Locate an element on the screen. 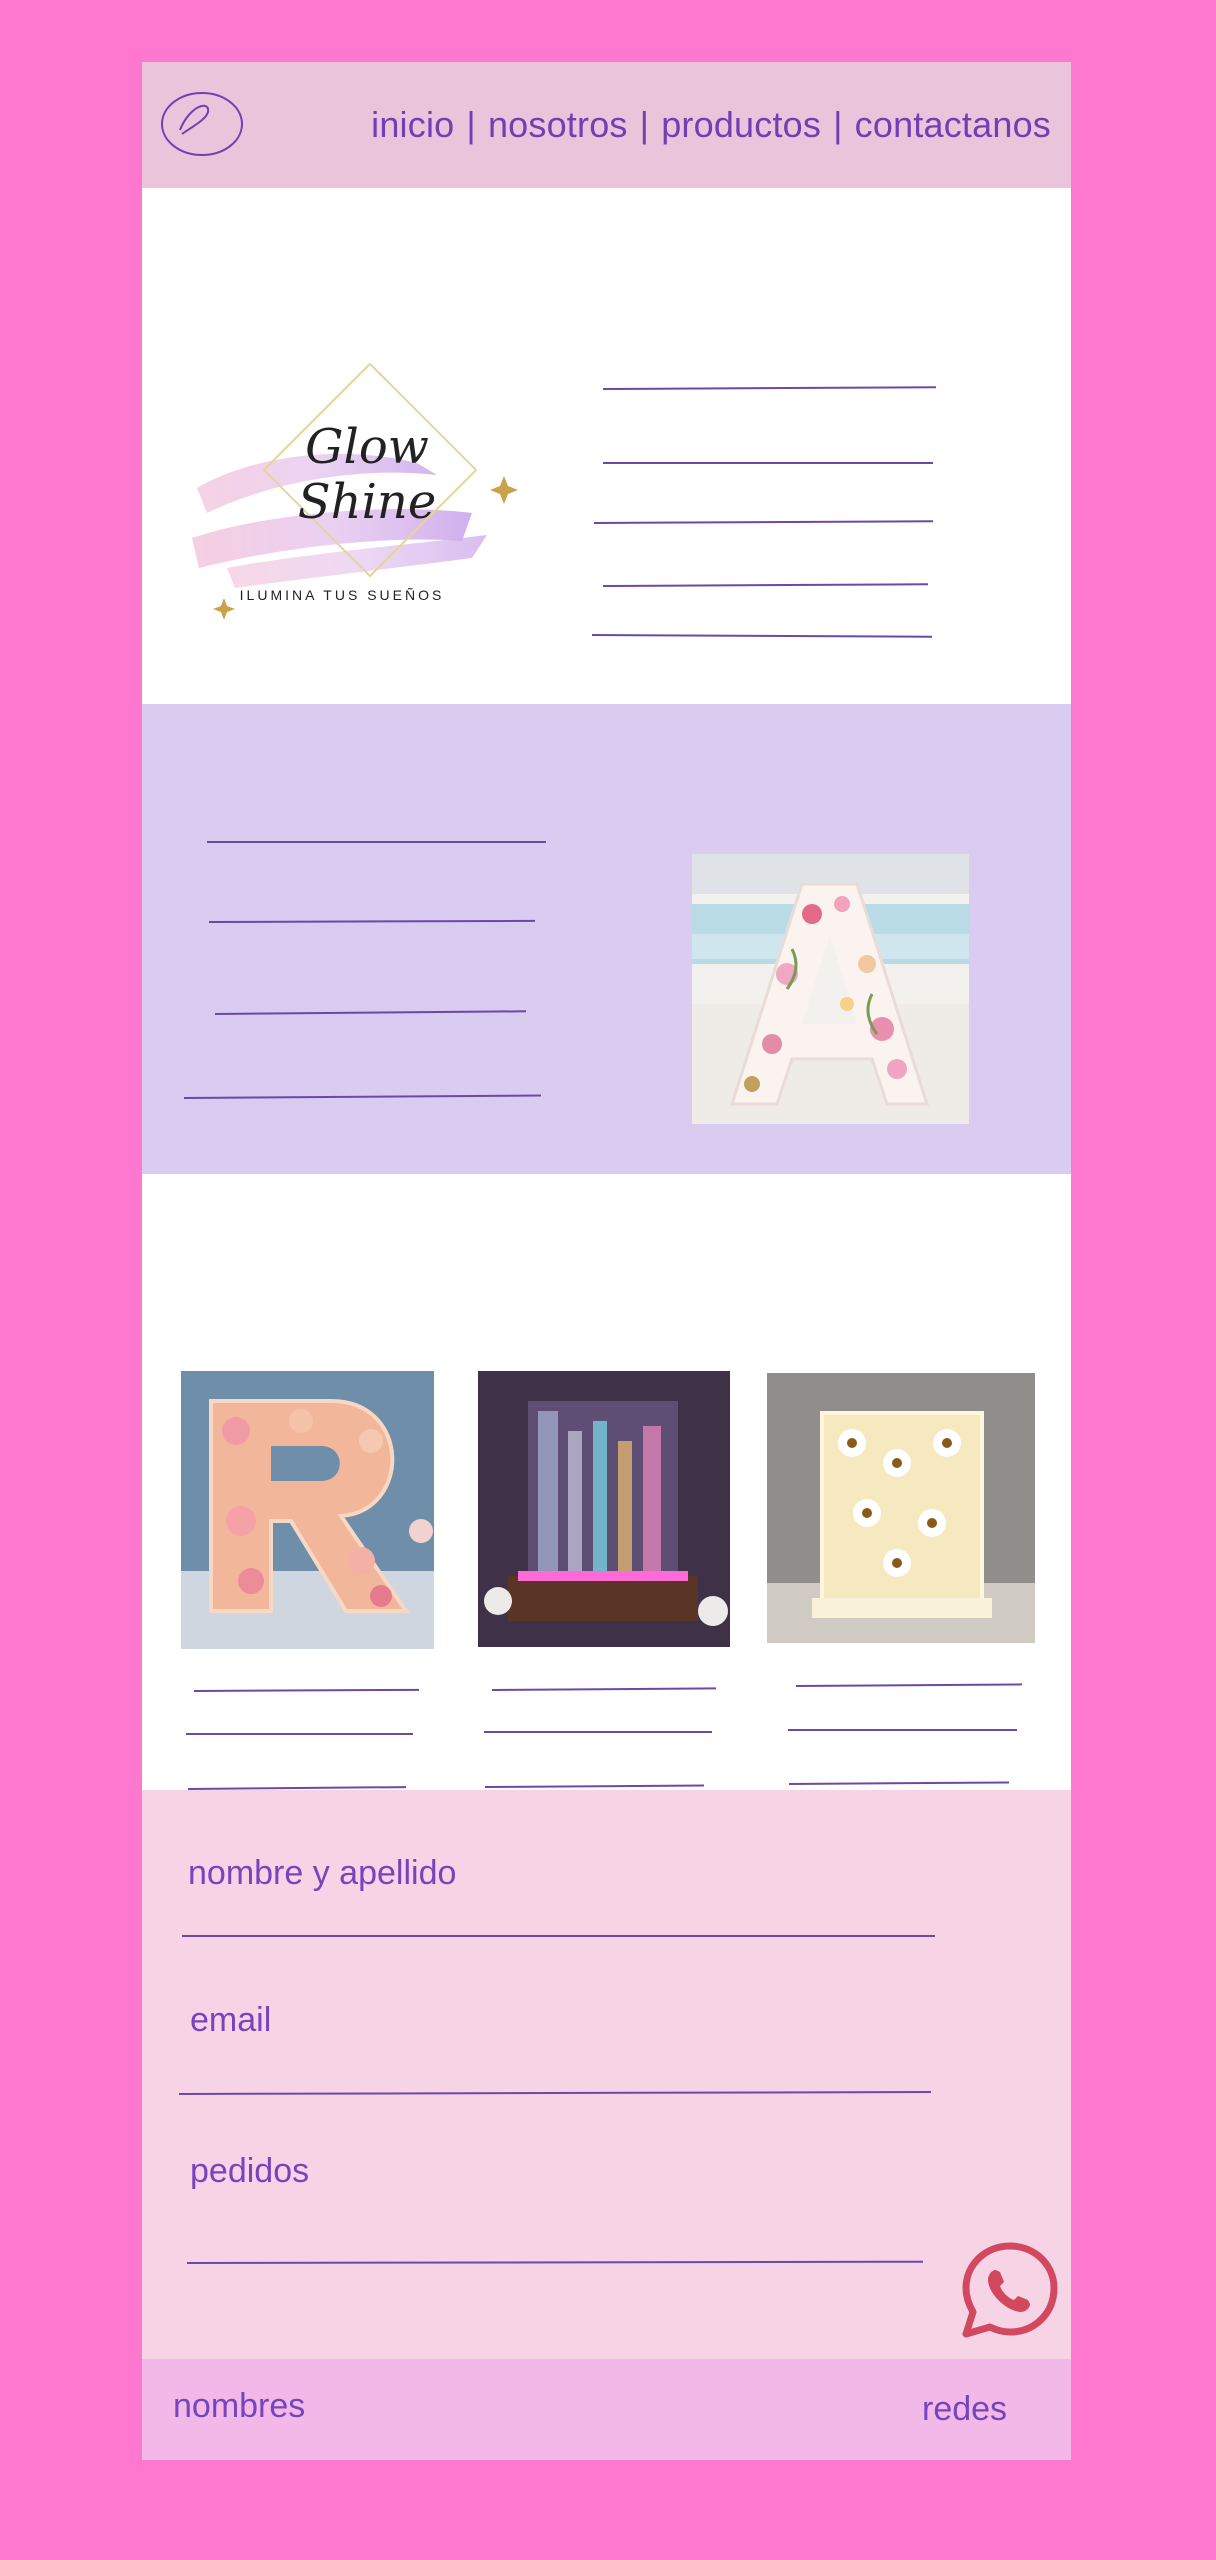 Image resolution: width=1216 pixels, height=2560 pixels. footer-names: nombres is located at coordinates (239, 2406).